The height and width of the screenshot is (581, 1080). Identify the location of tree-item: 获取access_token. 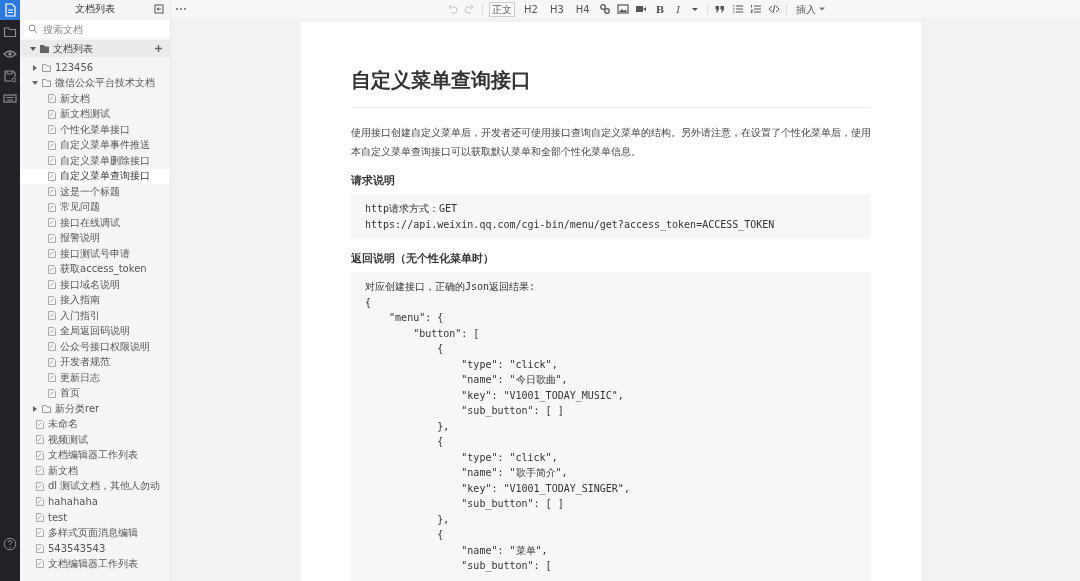
(95, 269).